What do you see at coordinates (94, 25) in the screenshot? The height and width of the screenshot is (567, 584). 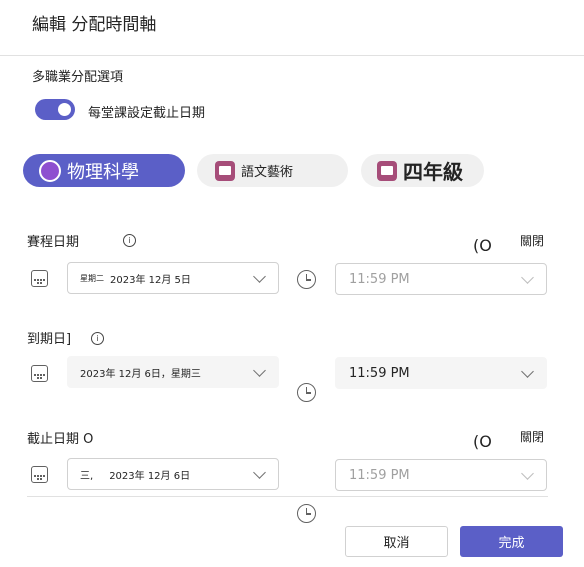 I see `dialog-title: 編輯 分配時間軸` at bounding box center [94, 25].